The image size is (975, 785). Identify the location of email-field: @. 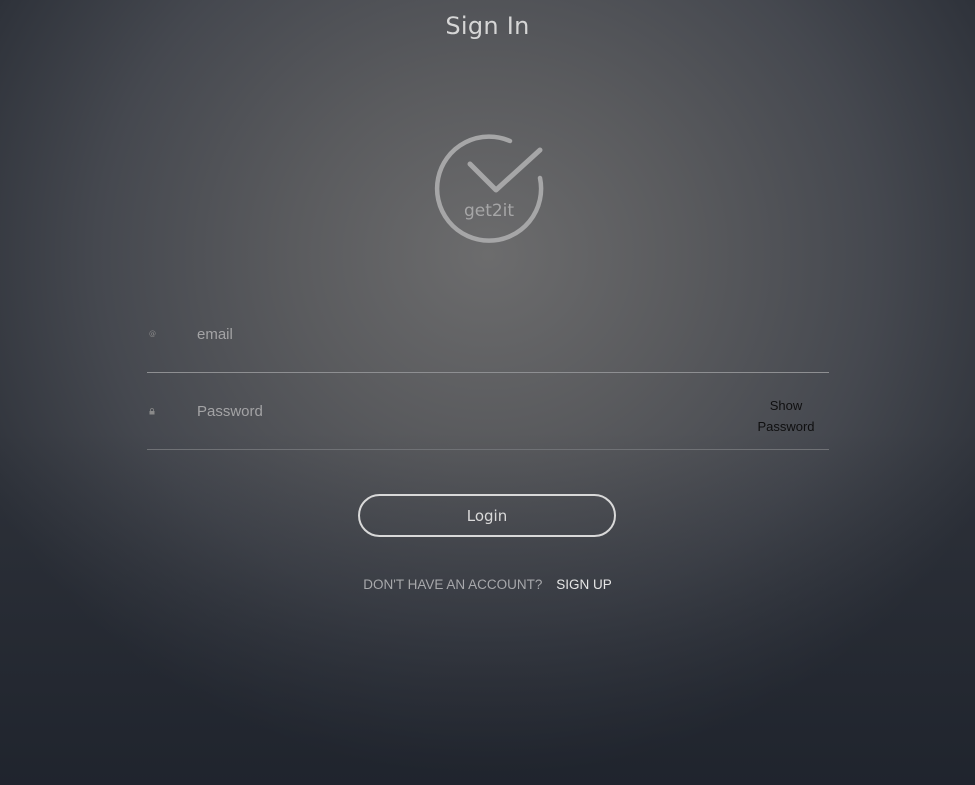
(488, 334).